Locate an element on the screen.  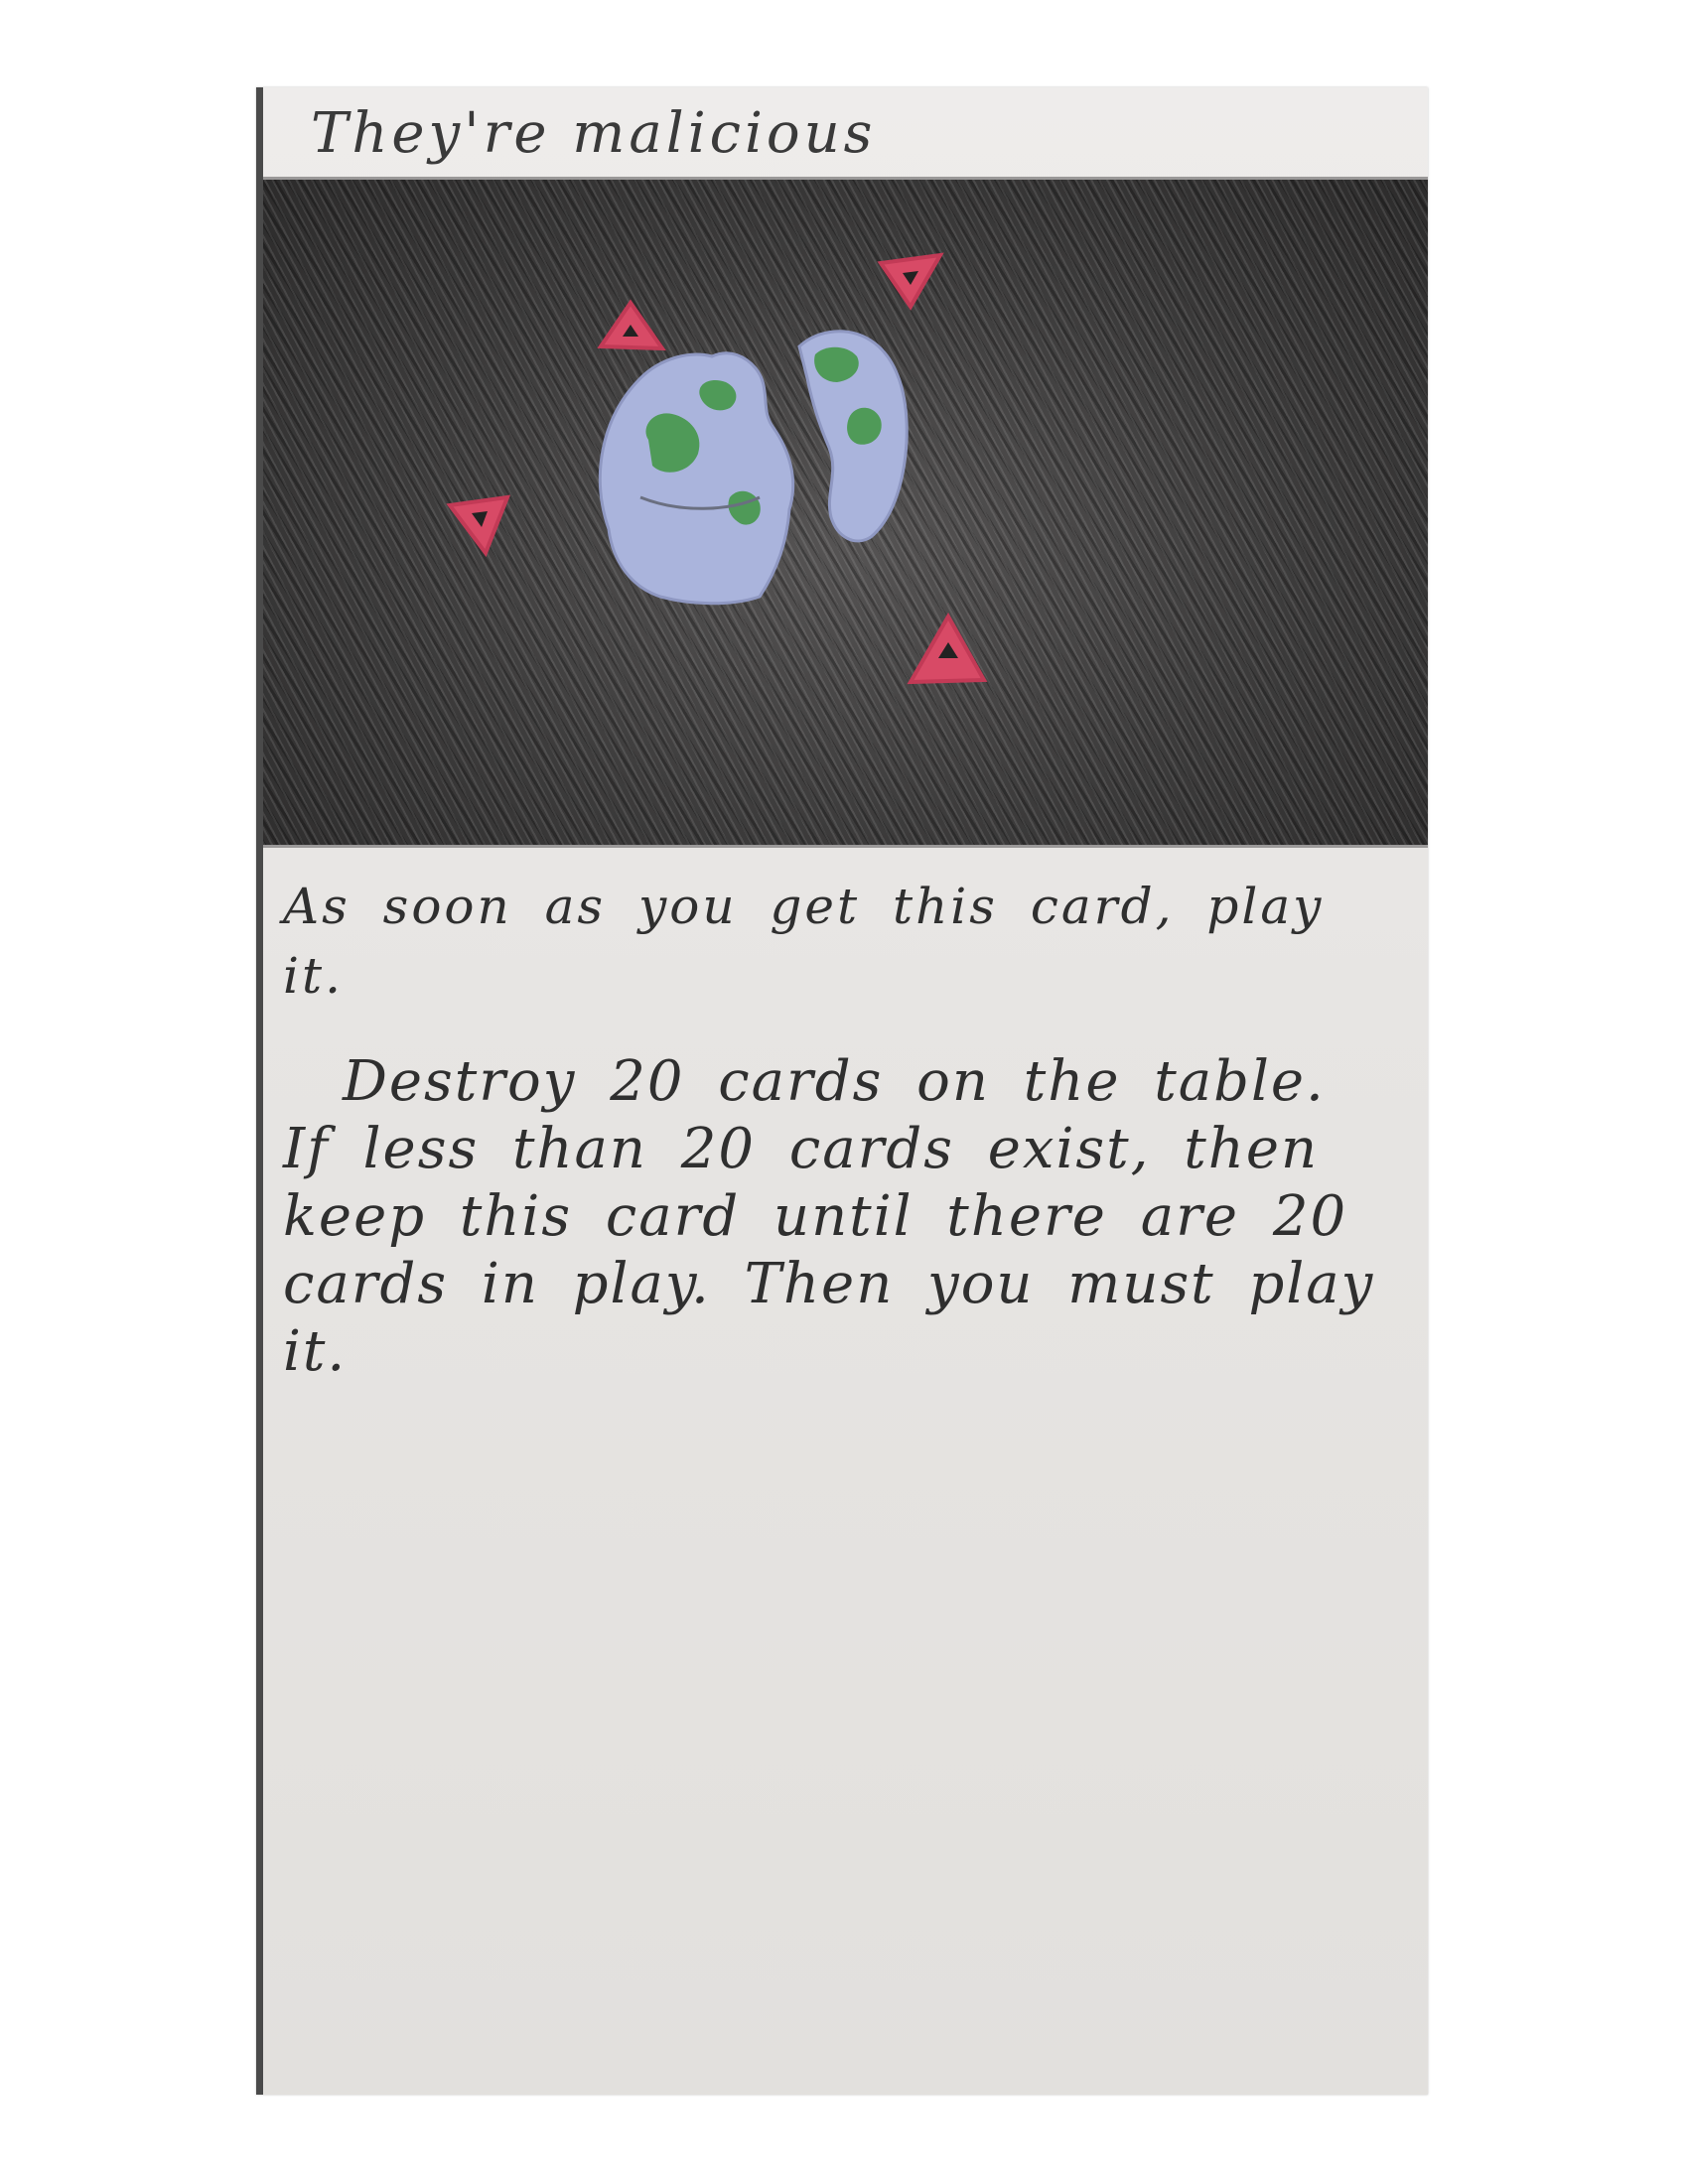
broken-earth-drawing is located at coordinates (717, 468).